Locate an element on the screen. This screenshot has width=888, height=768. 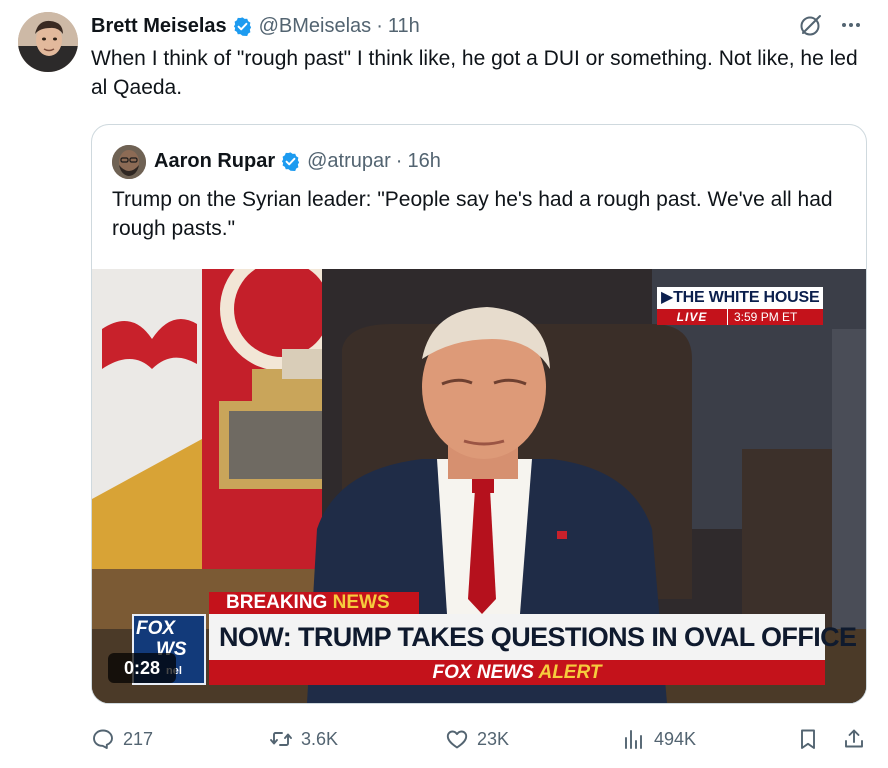
author-avatar is located at coordinates (48, 42).